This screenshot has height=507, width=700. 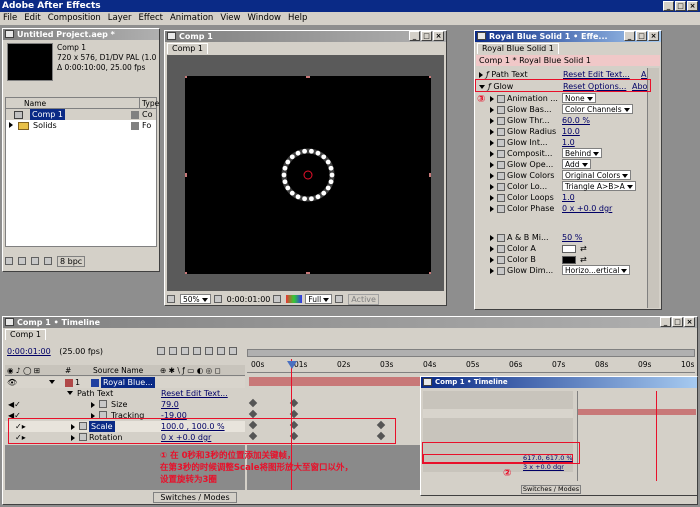 What do you see at coordinates (561, 175) in the screenshot?
I see `fx-row-7: Glow Colors Original Colors` at bounding box center [561, 175].